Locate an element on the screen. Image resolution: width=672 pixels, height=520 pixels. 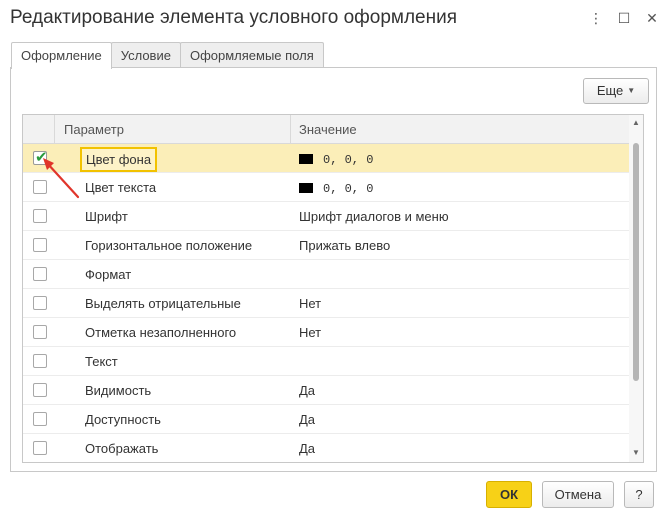
column-divider is located at coordinates (290, 129).